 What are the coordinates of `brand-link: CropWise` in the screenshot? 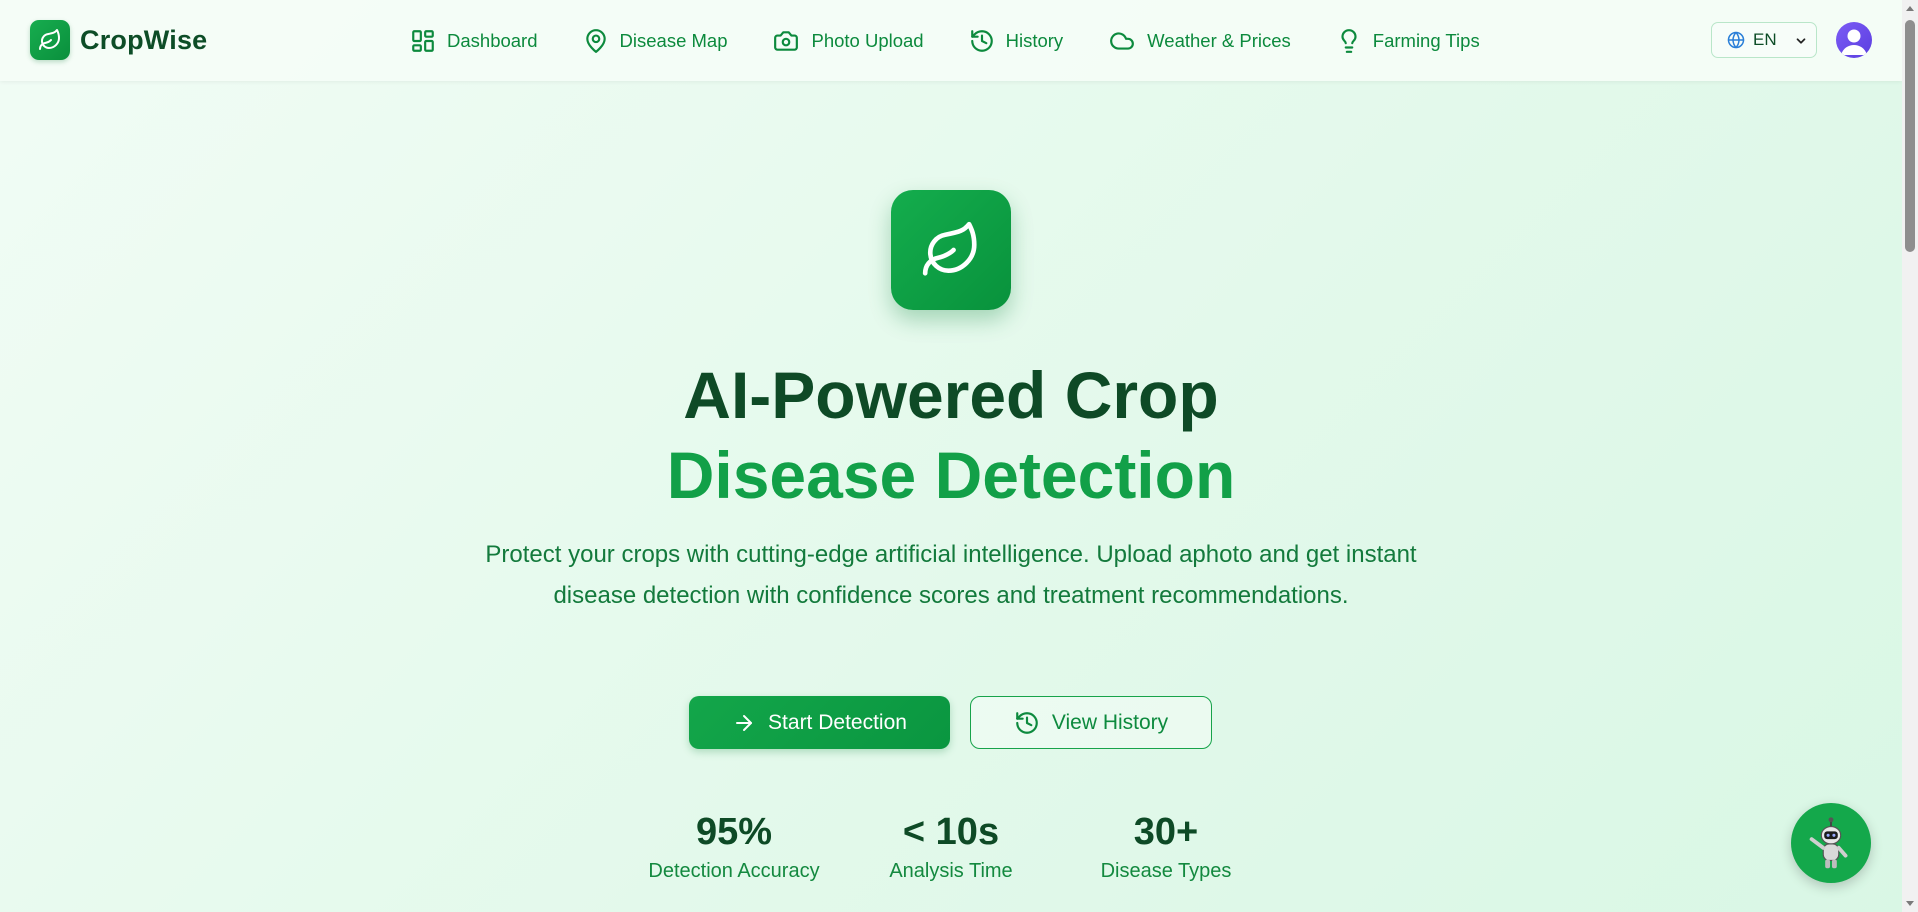 It's located at (118, 40).